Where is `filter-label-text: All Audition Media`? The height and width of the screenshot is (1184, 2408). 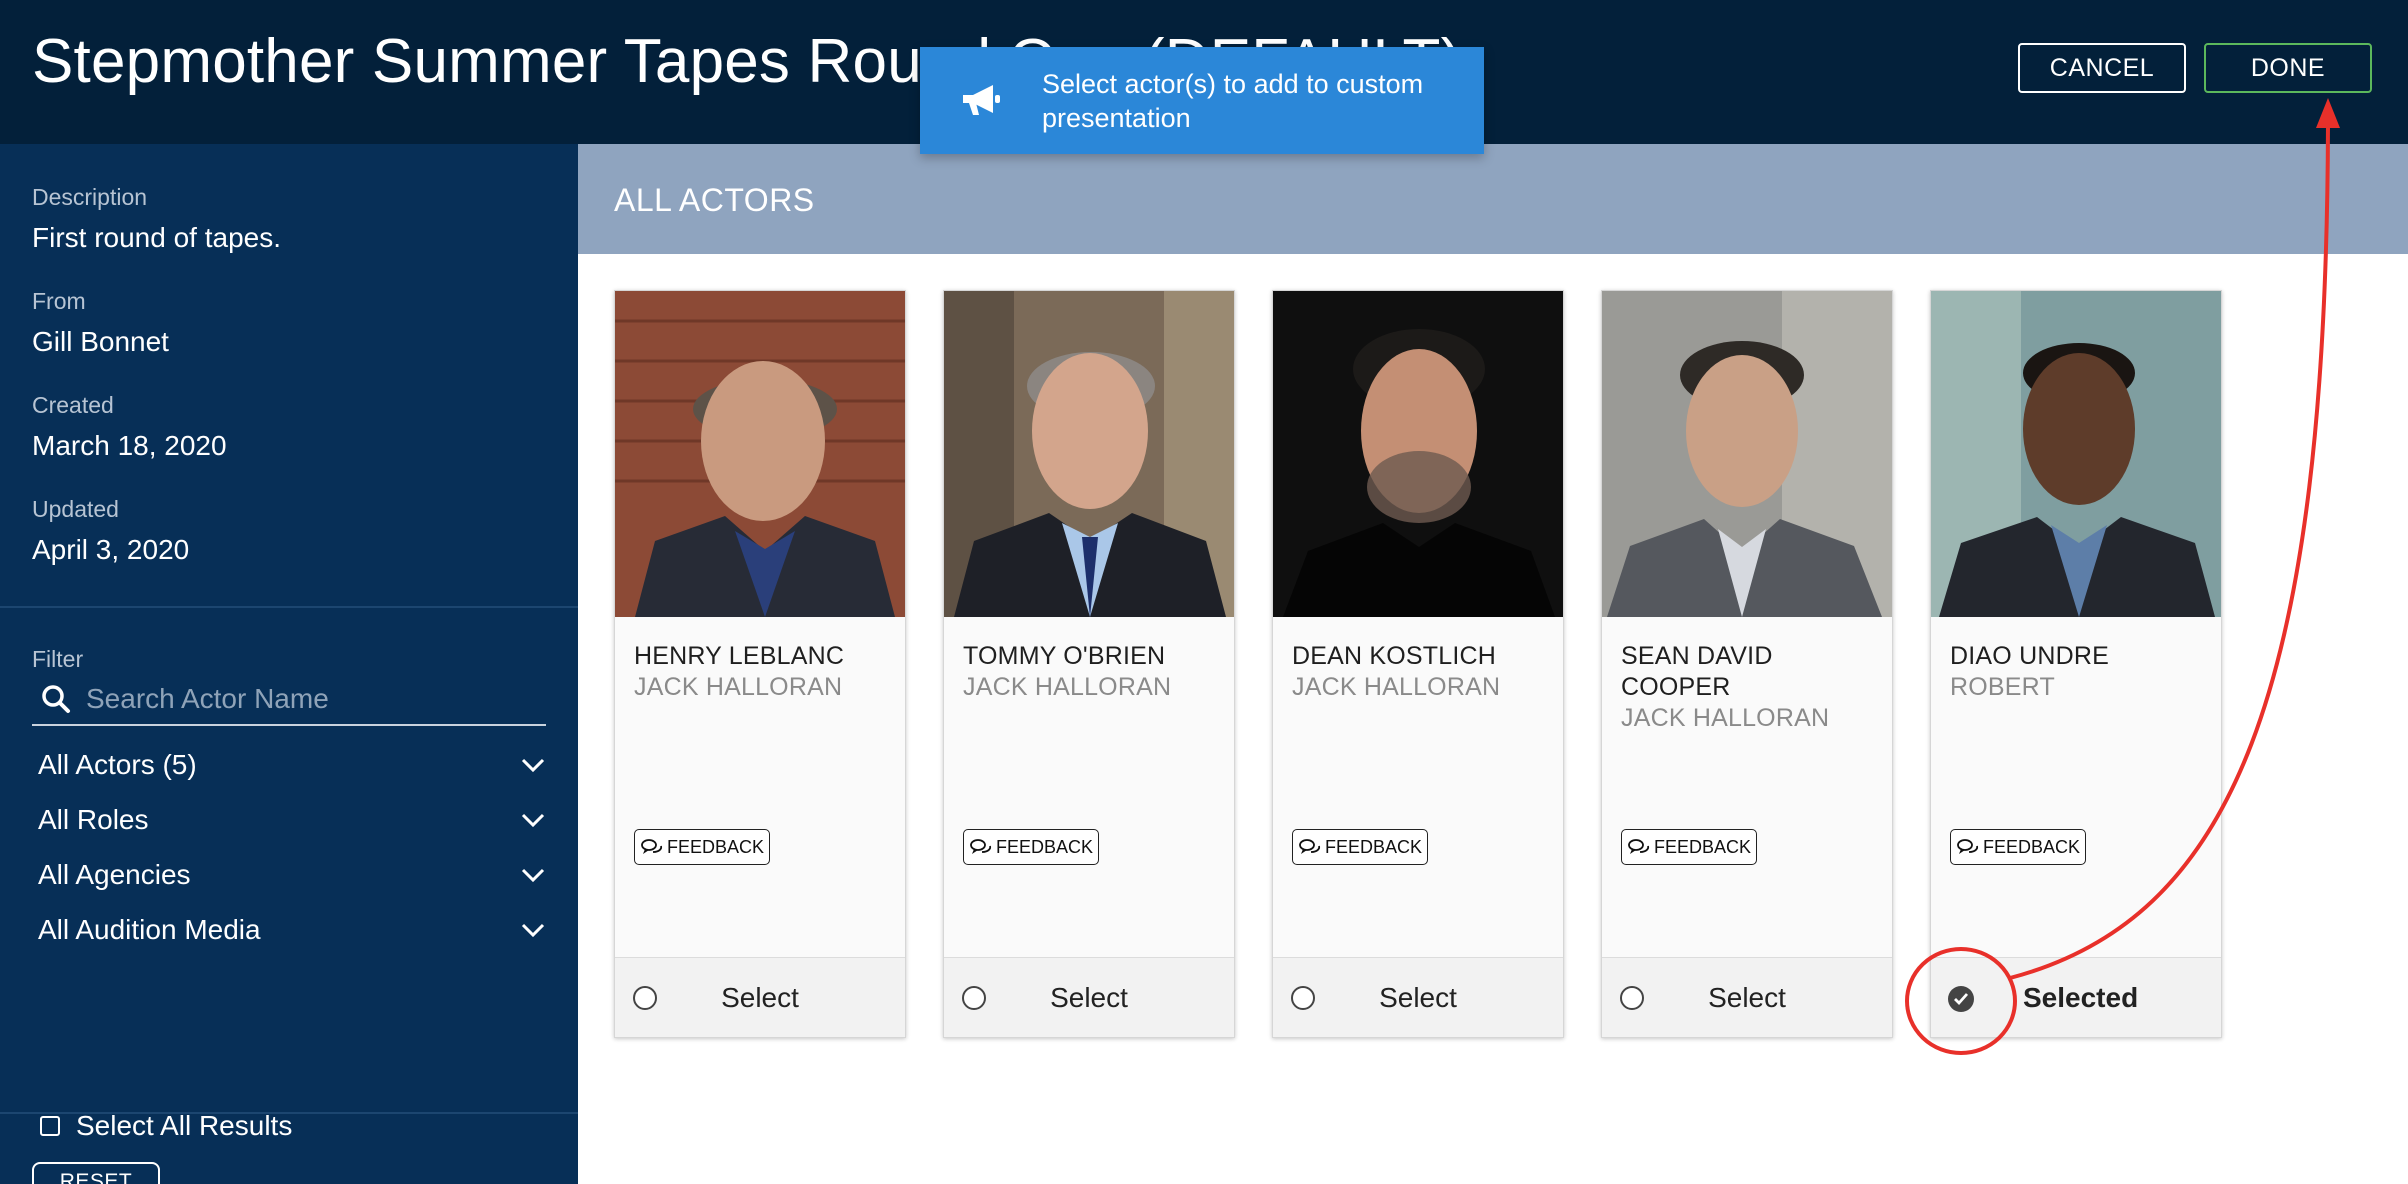
filter-label-text: All Audition Media is located at coordinates (149, 929).